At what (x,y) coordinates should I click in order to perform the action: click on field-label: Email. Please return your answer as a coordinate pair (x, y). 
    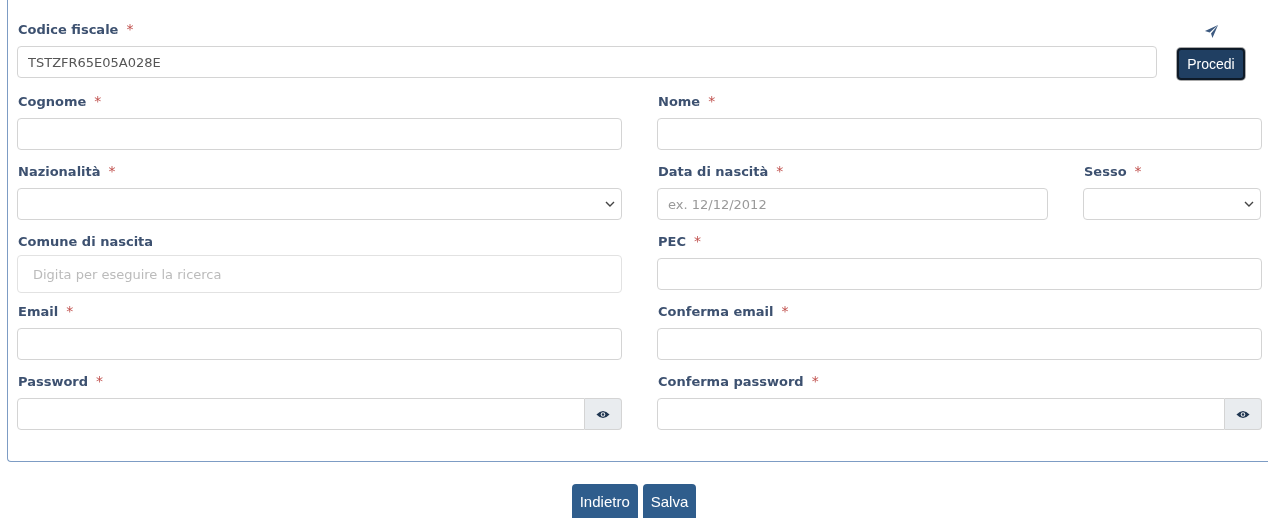
    Looking at the image, I should click on (38, 311).